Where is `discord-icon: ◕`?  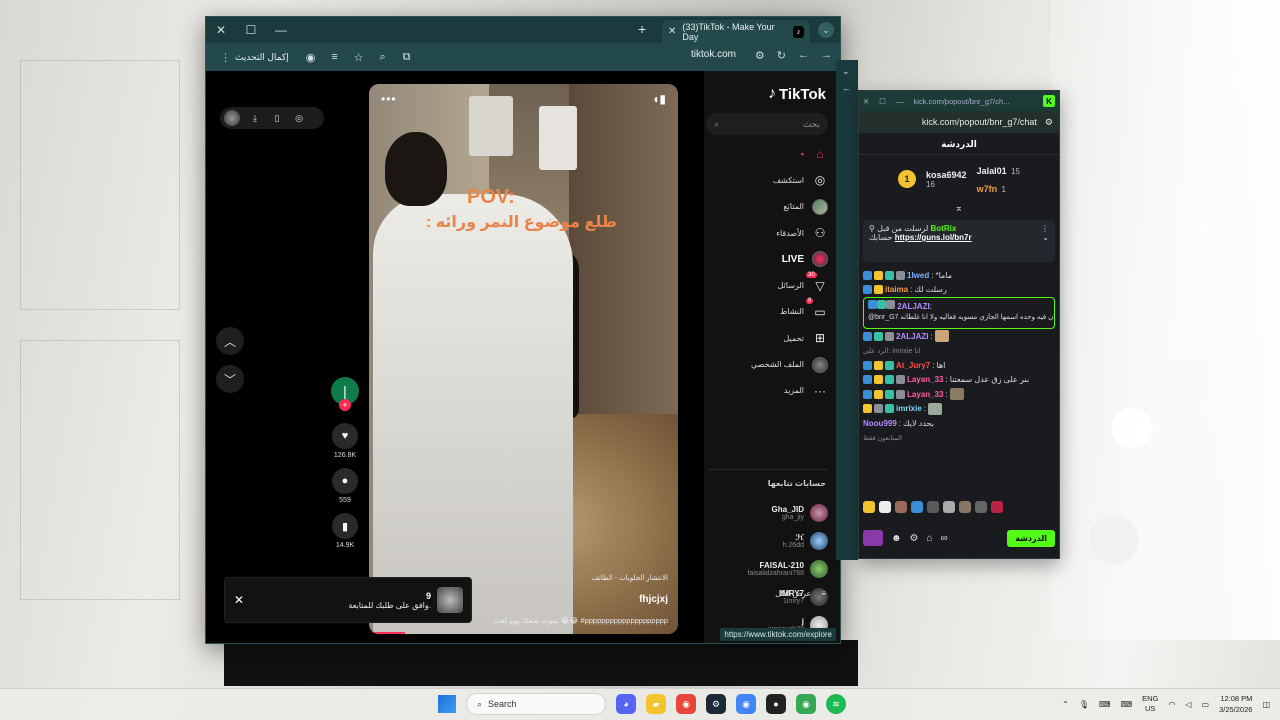
discord-icon: ◕ is located at coordinates (626, 704).